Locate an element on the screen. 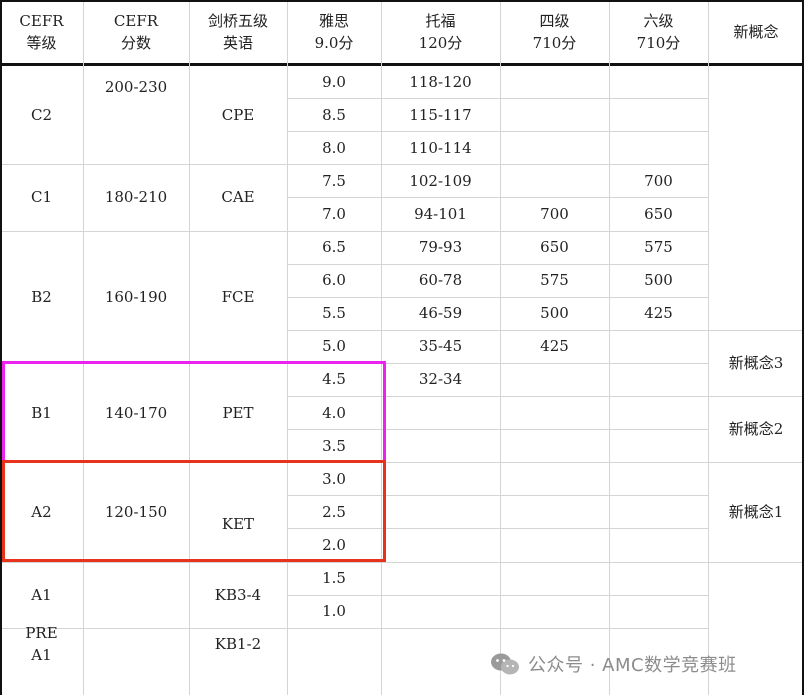  cet4-cell: 700 is located at coordinates (554, 213).